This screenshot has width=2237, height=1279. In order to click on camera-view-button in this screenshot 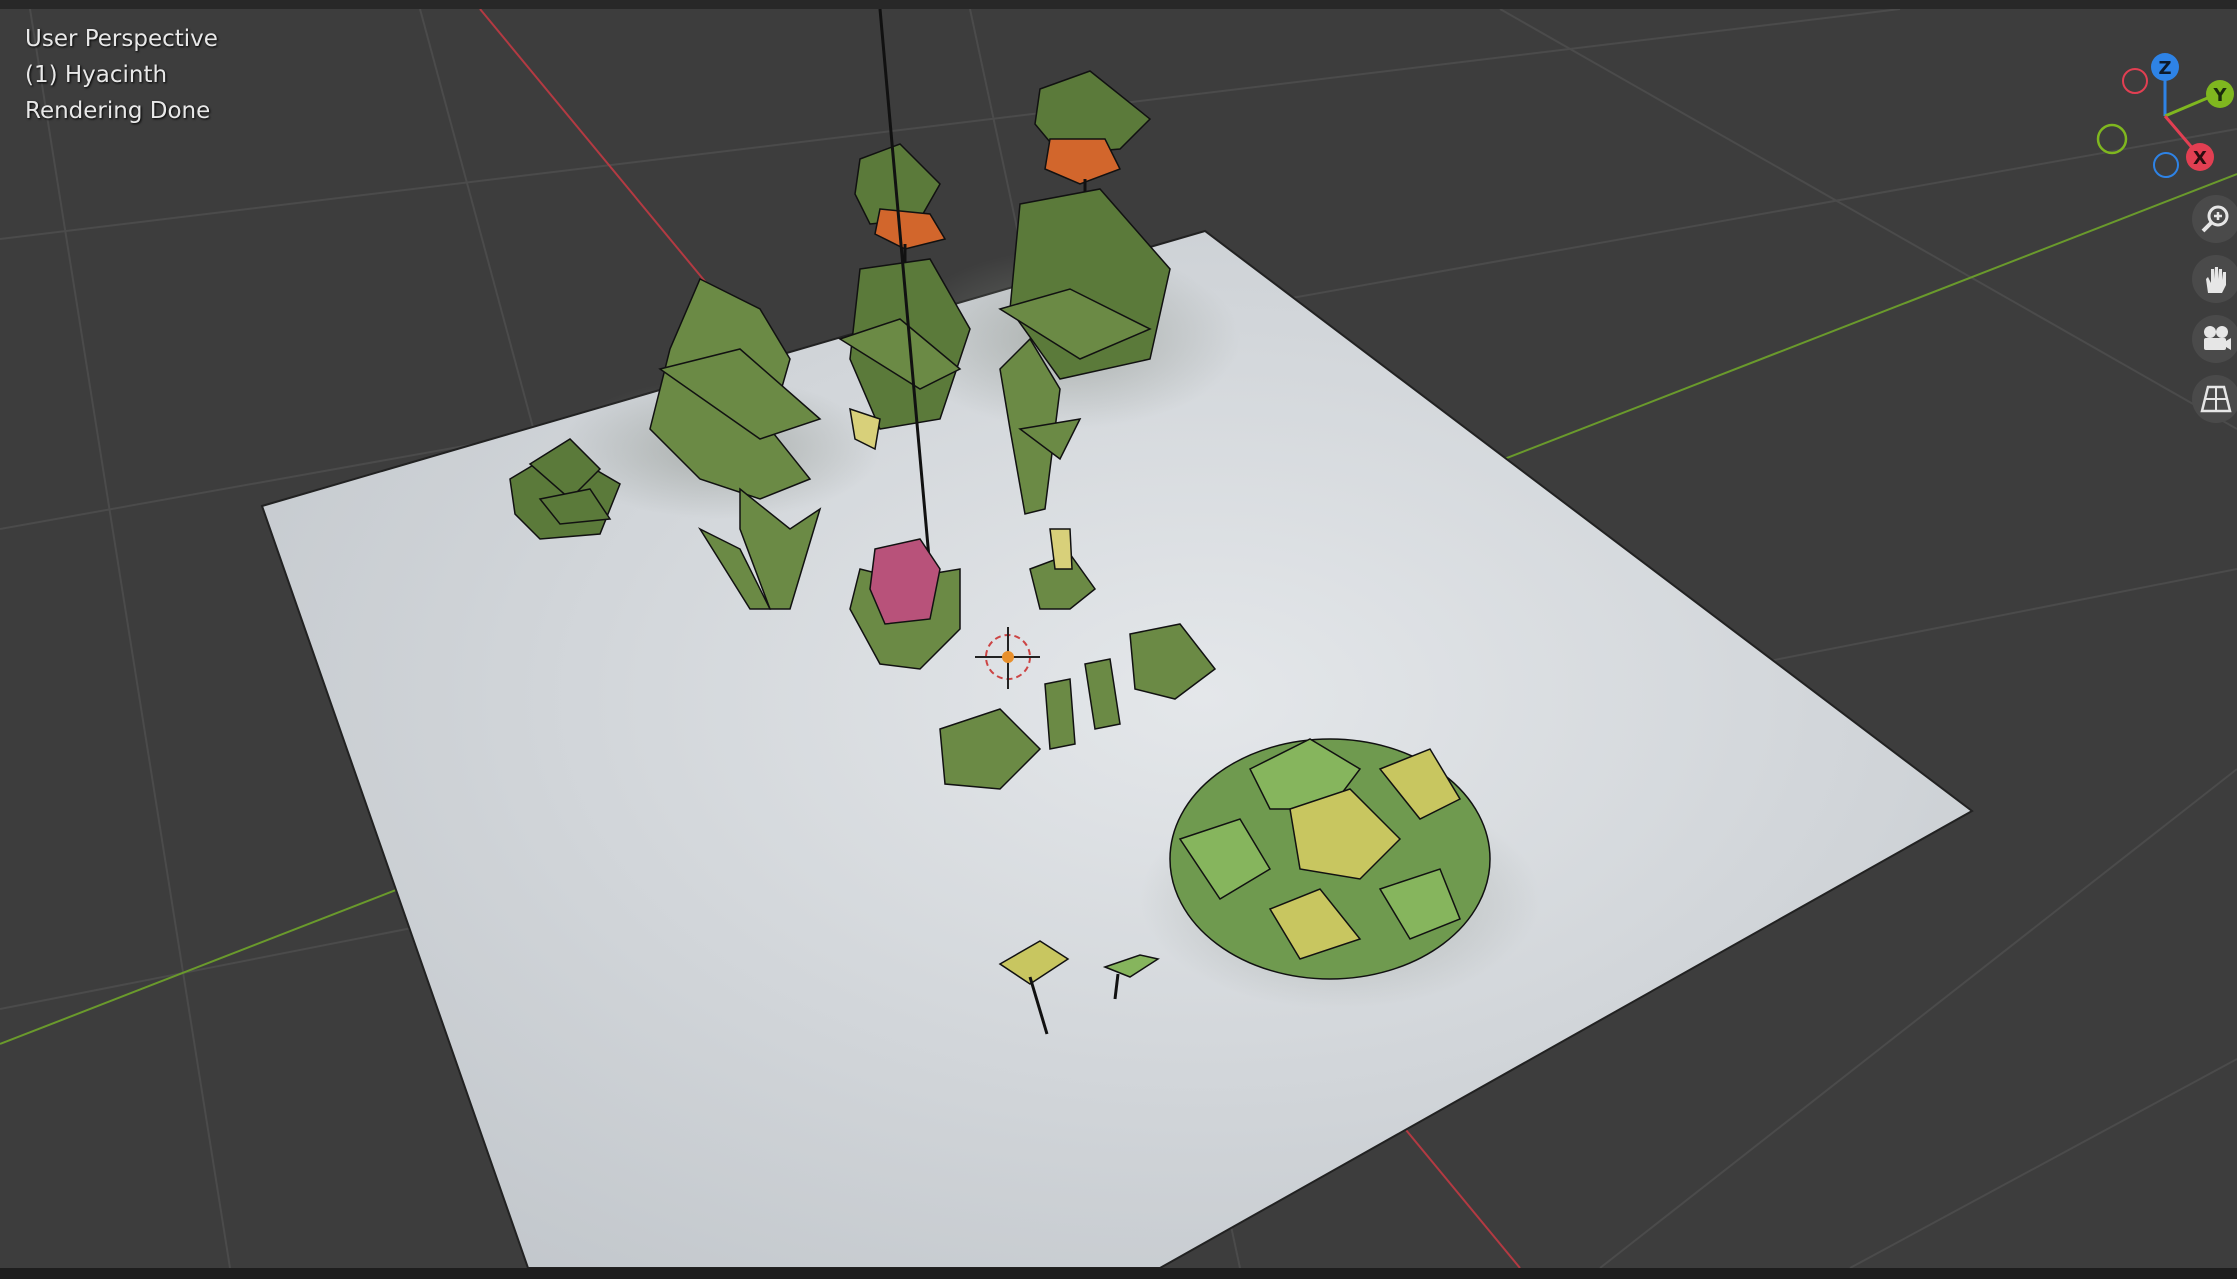, I will do `click(2214, 339)`.